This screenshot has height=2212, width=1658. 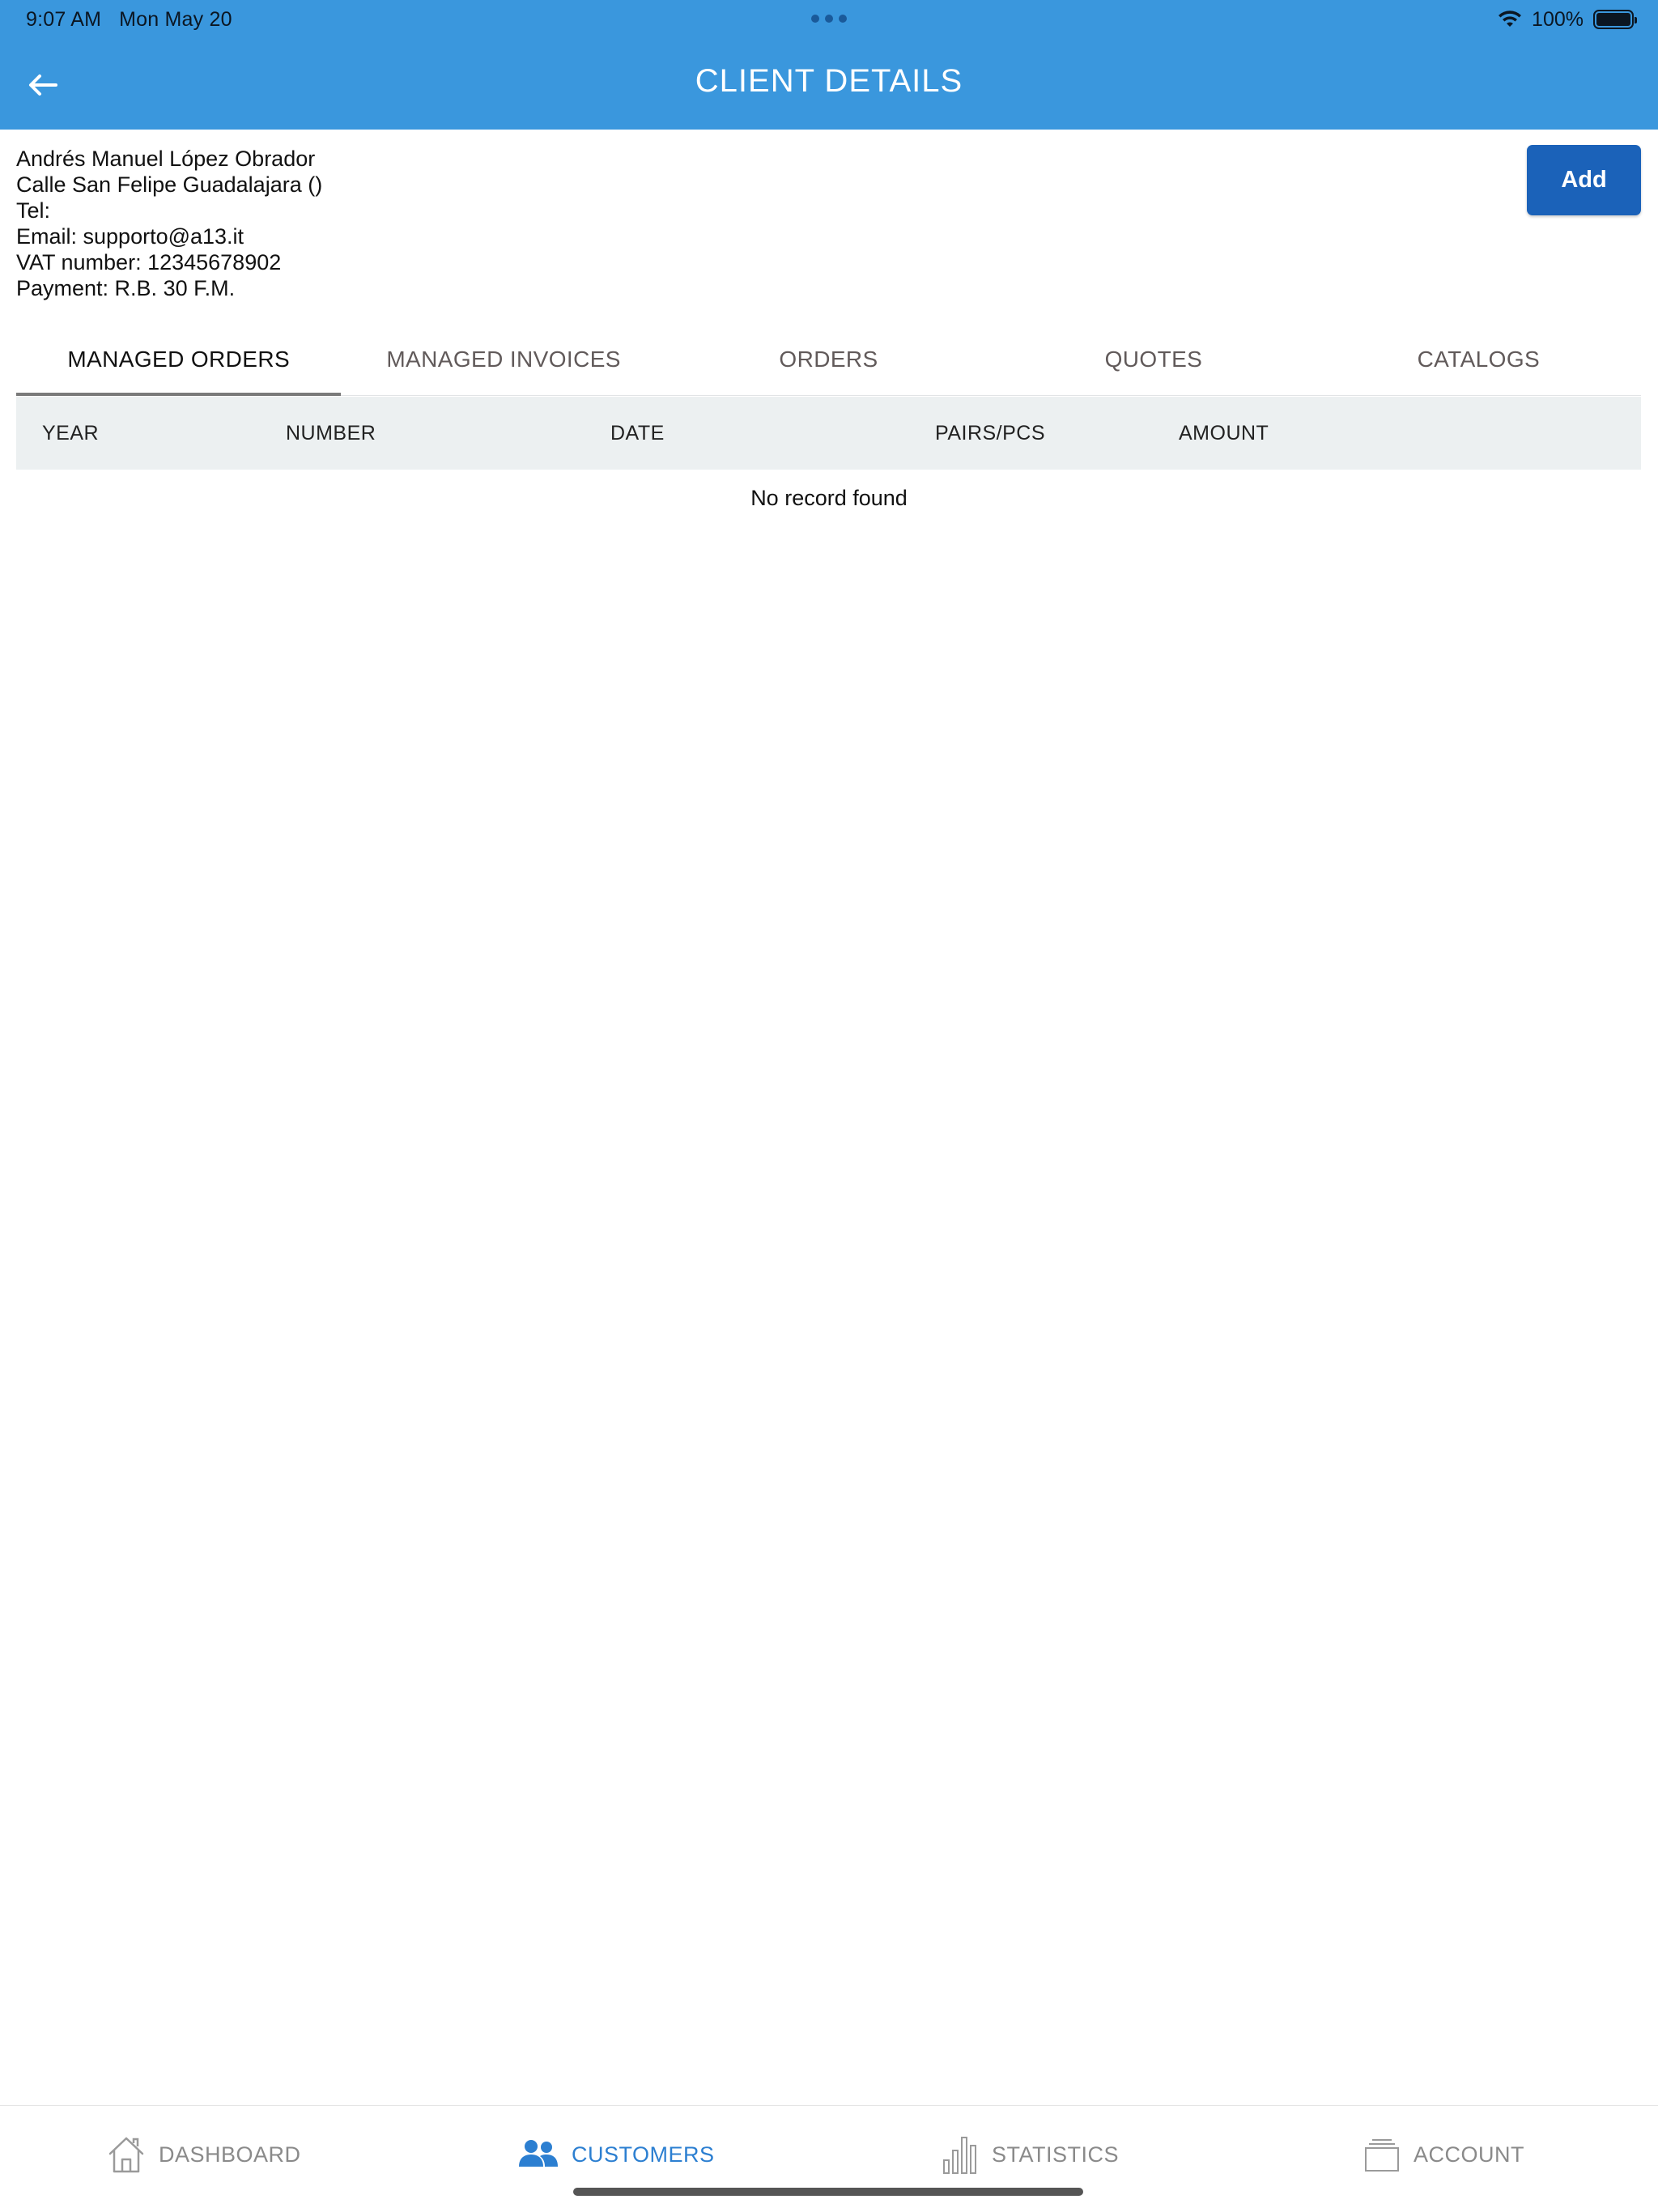 I want to click on battery-percent: 100%, so click(x=1558, y=19).